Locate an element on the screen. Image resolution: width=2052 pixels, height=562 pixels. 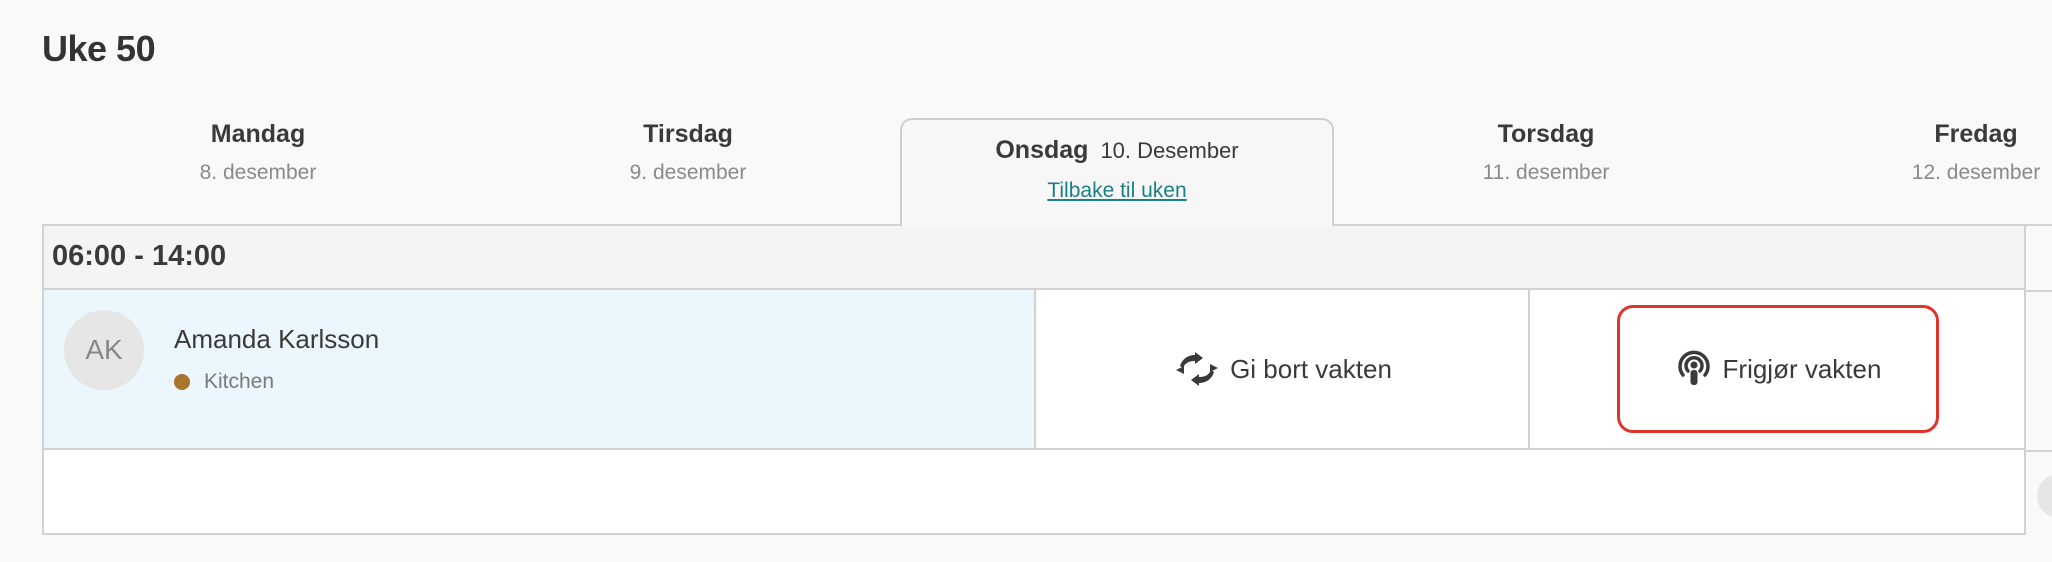
give-away-label: Gi bort vakten is located at coordinates (1311, 368).